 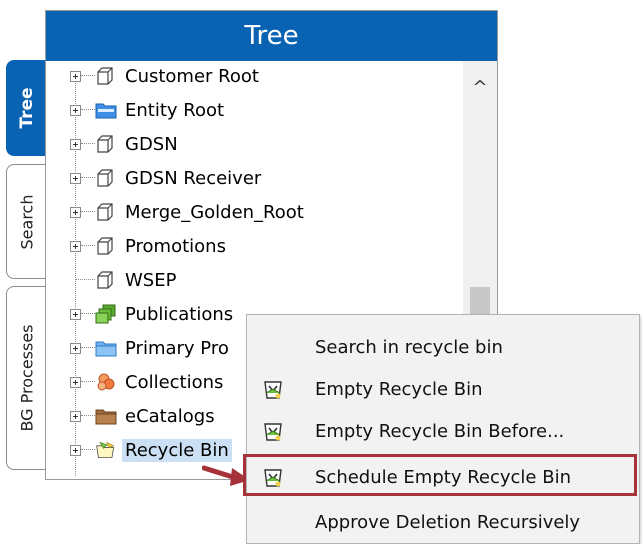 I want to click on tree-item-ecatalogs: eCatalogs, so click(x=144, y=416).